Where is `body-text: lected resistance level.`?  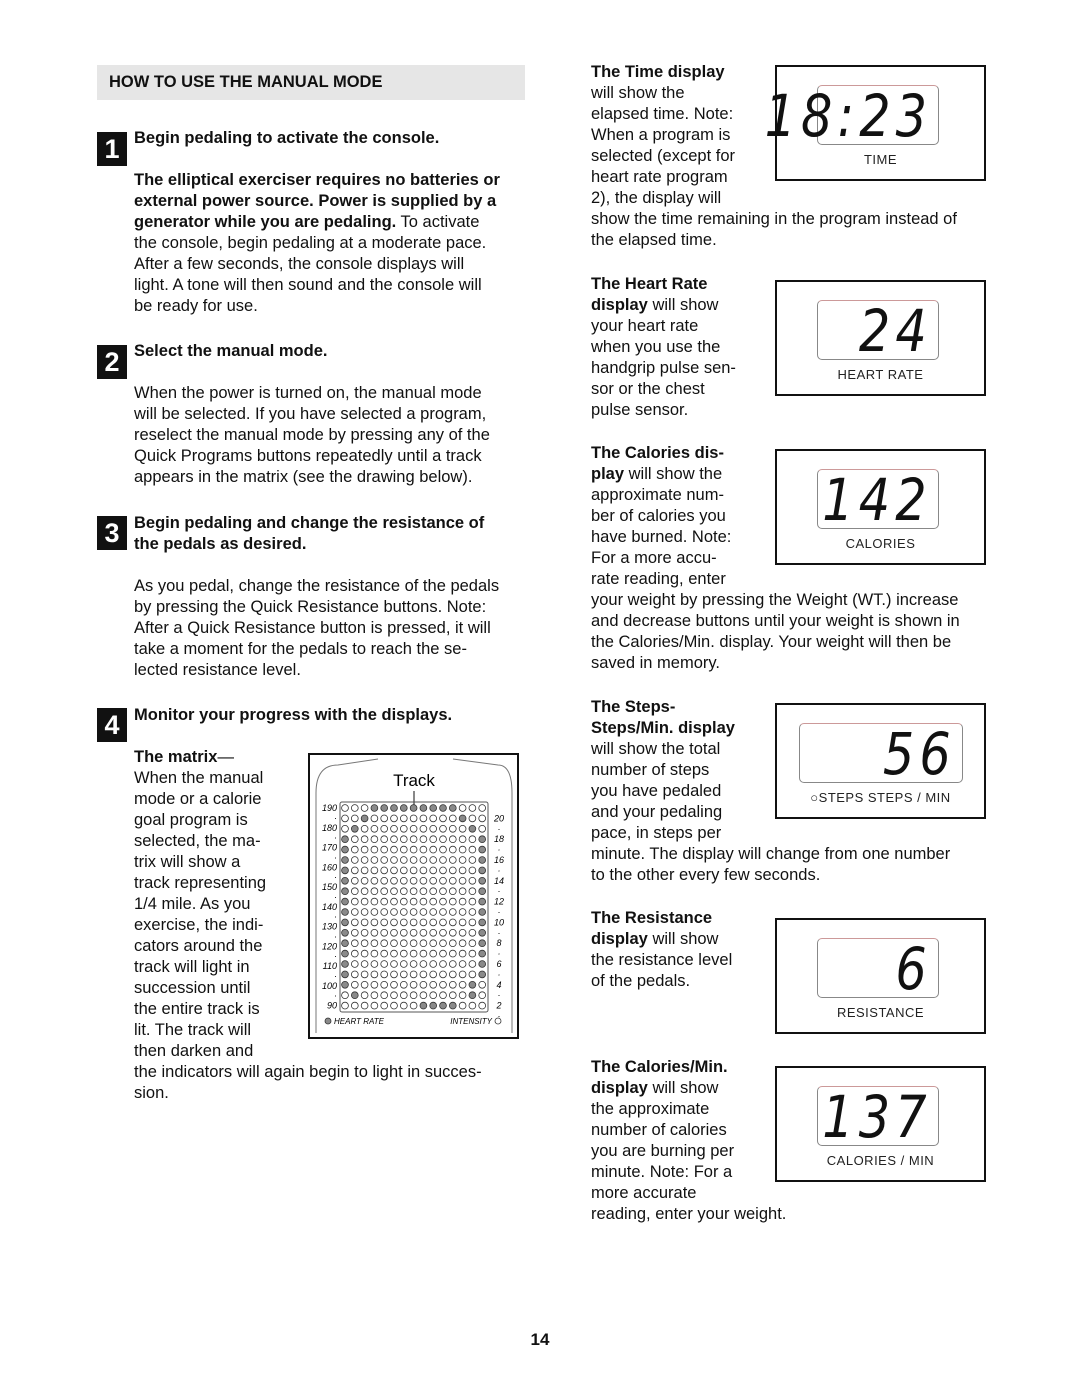
body-text: lected resistance level. is located at coordinates (217, 670).